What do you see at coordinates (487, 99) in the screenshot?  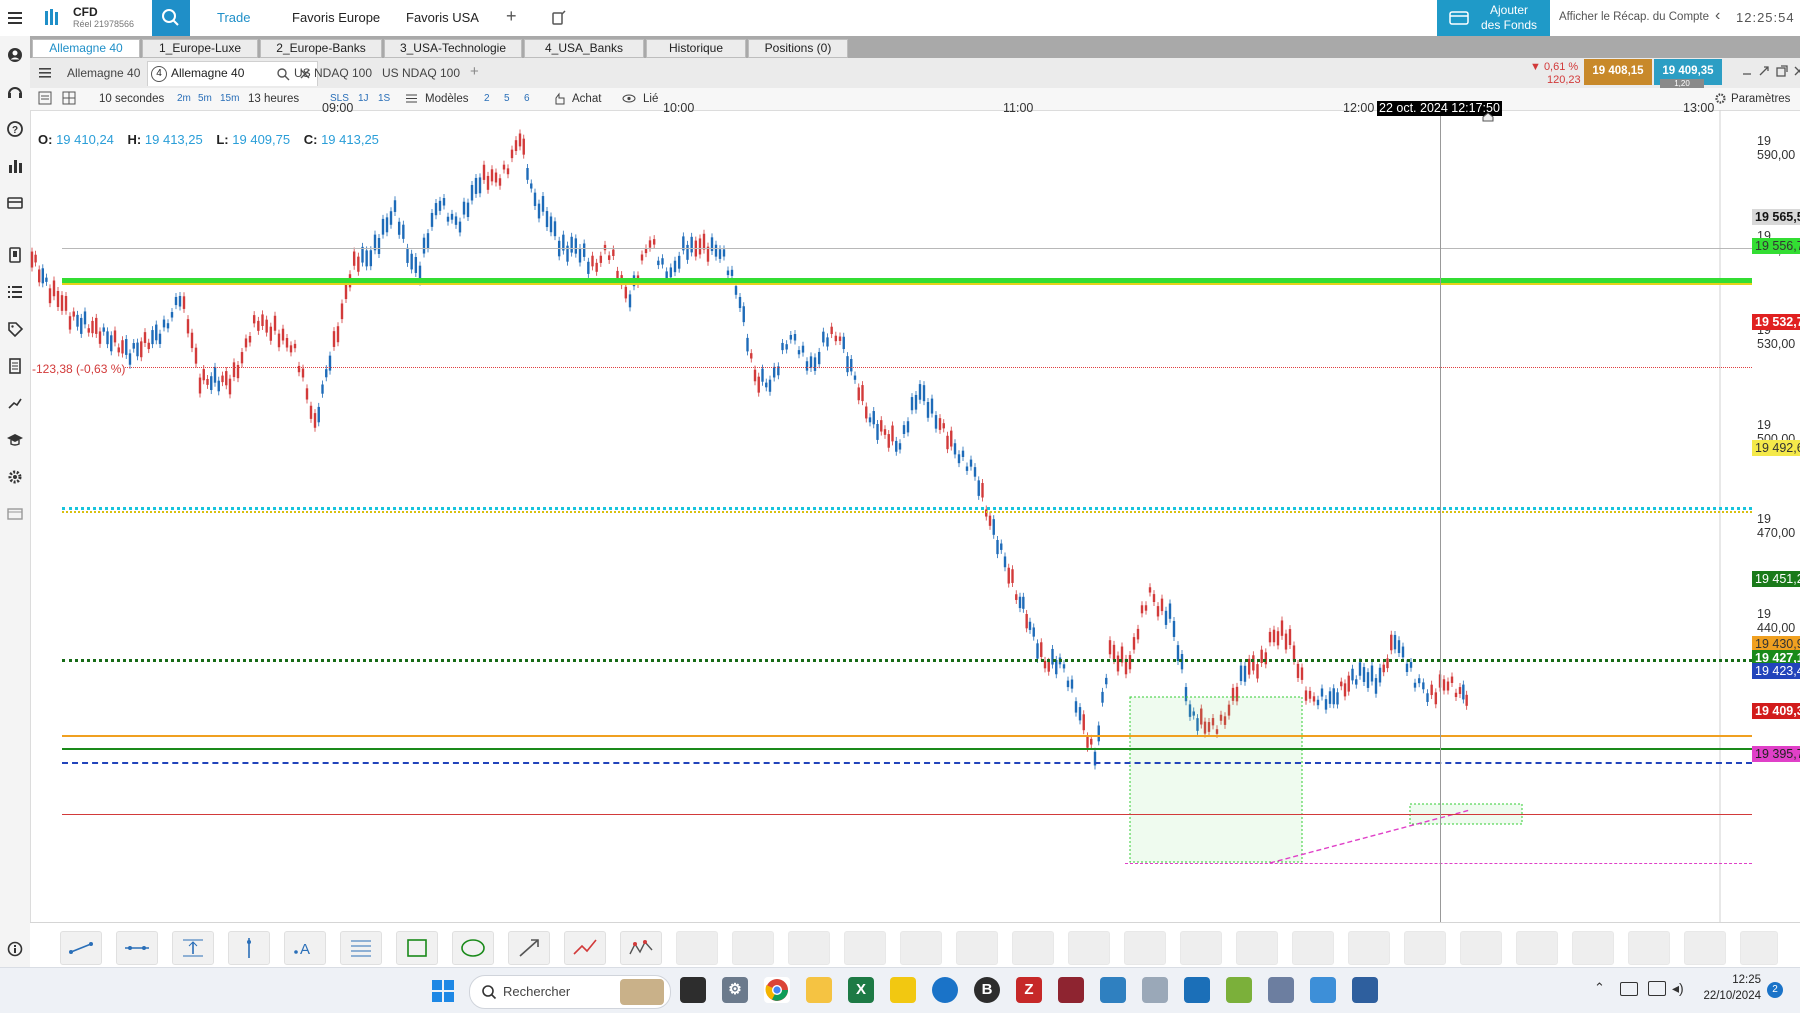 I see `layout-2: 2` at bounding box center [487, 99].